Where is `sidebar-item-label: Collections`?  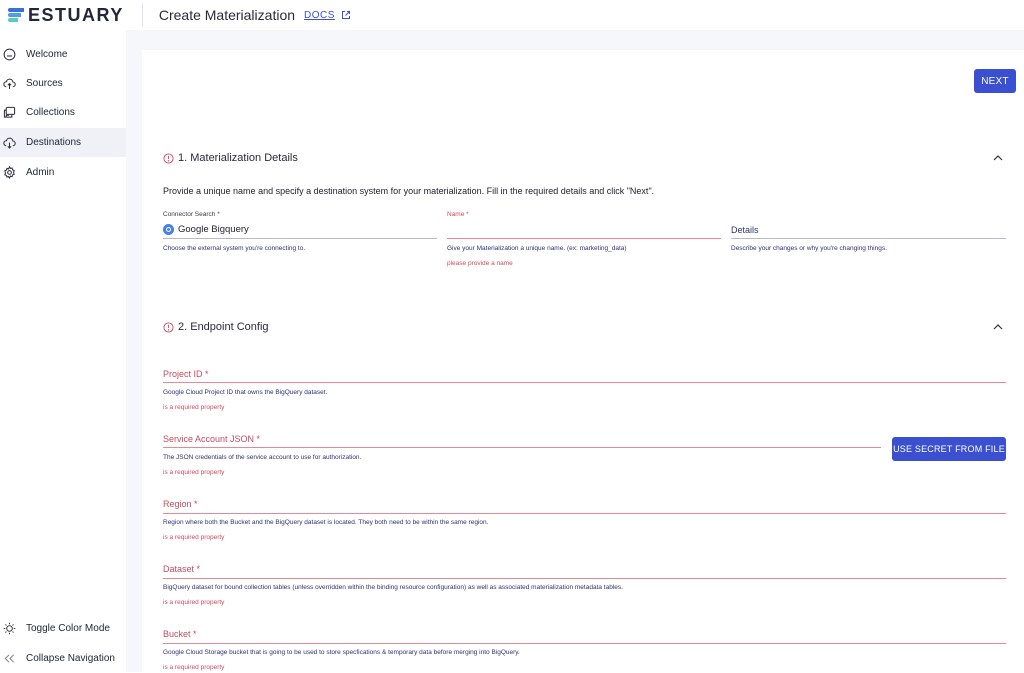 sidebar-item-label: Collections is located at coordinates (50, 112).